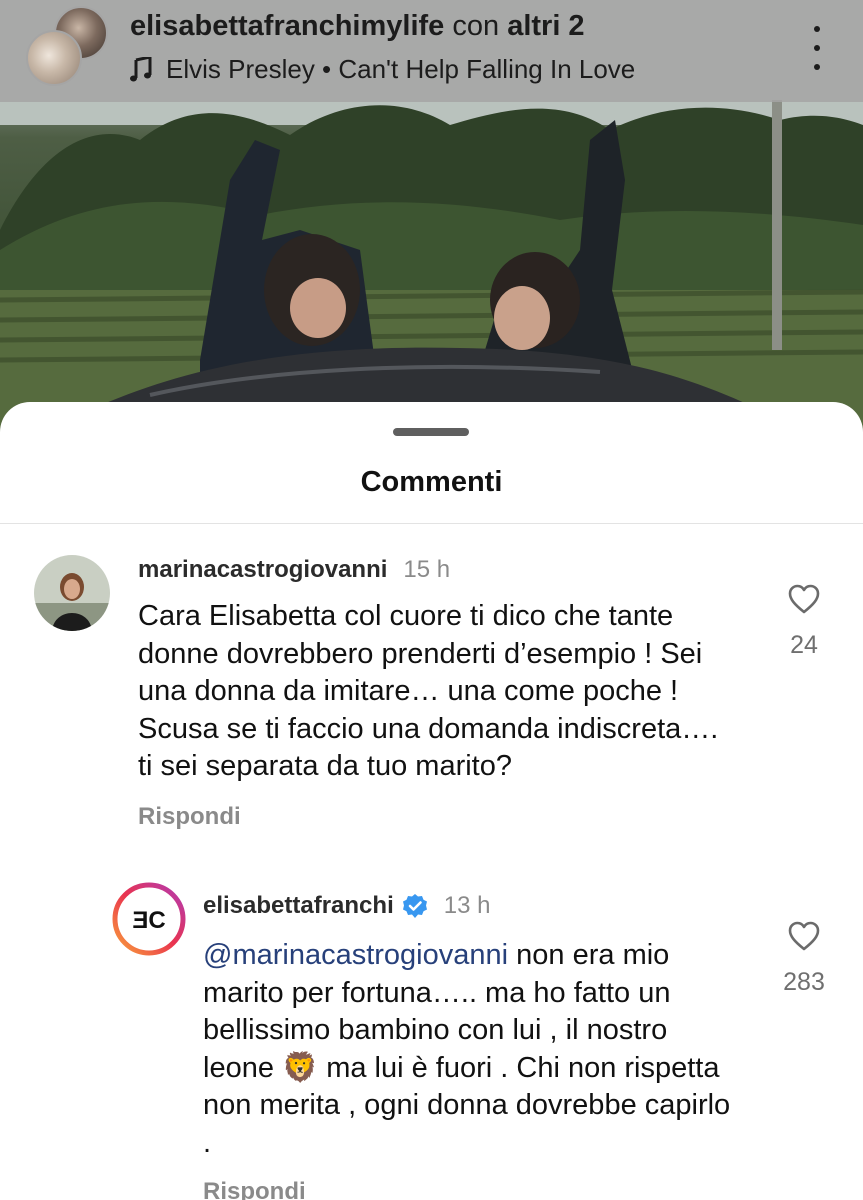 This screenshot has width=863, height=1200. I want to click on more-options-button, so click(817, 48).